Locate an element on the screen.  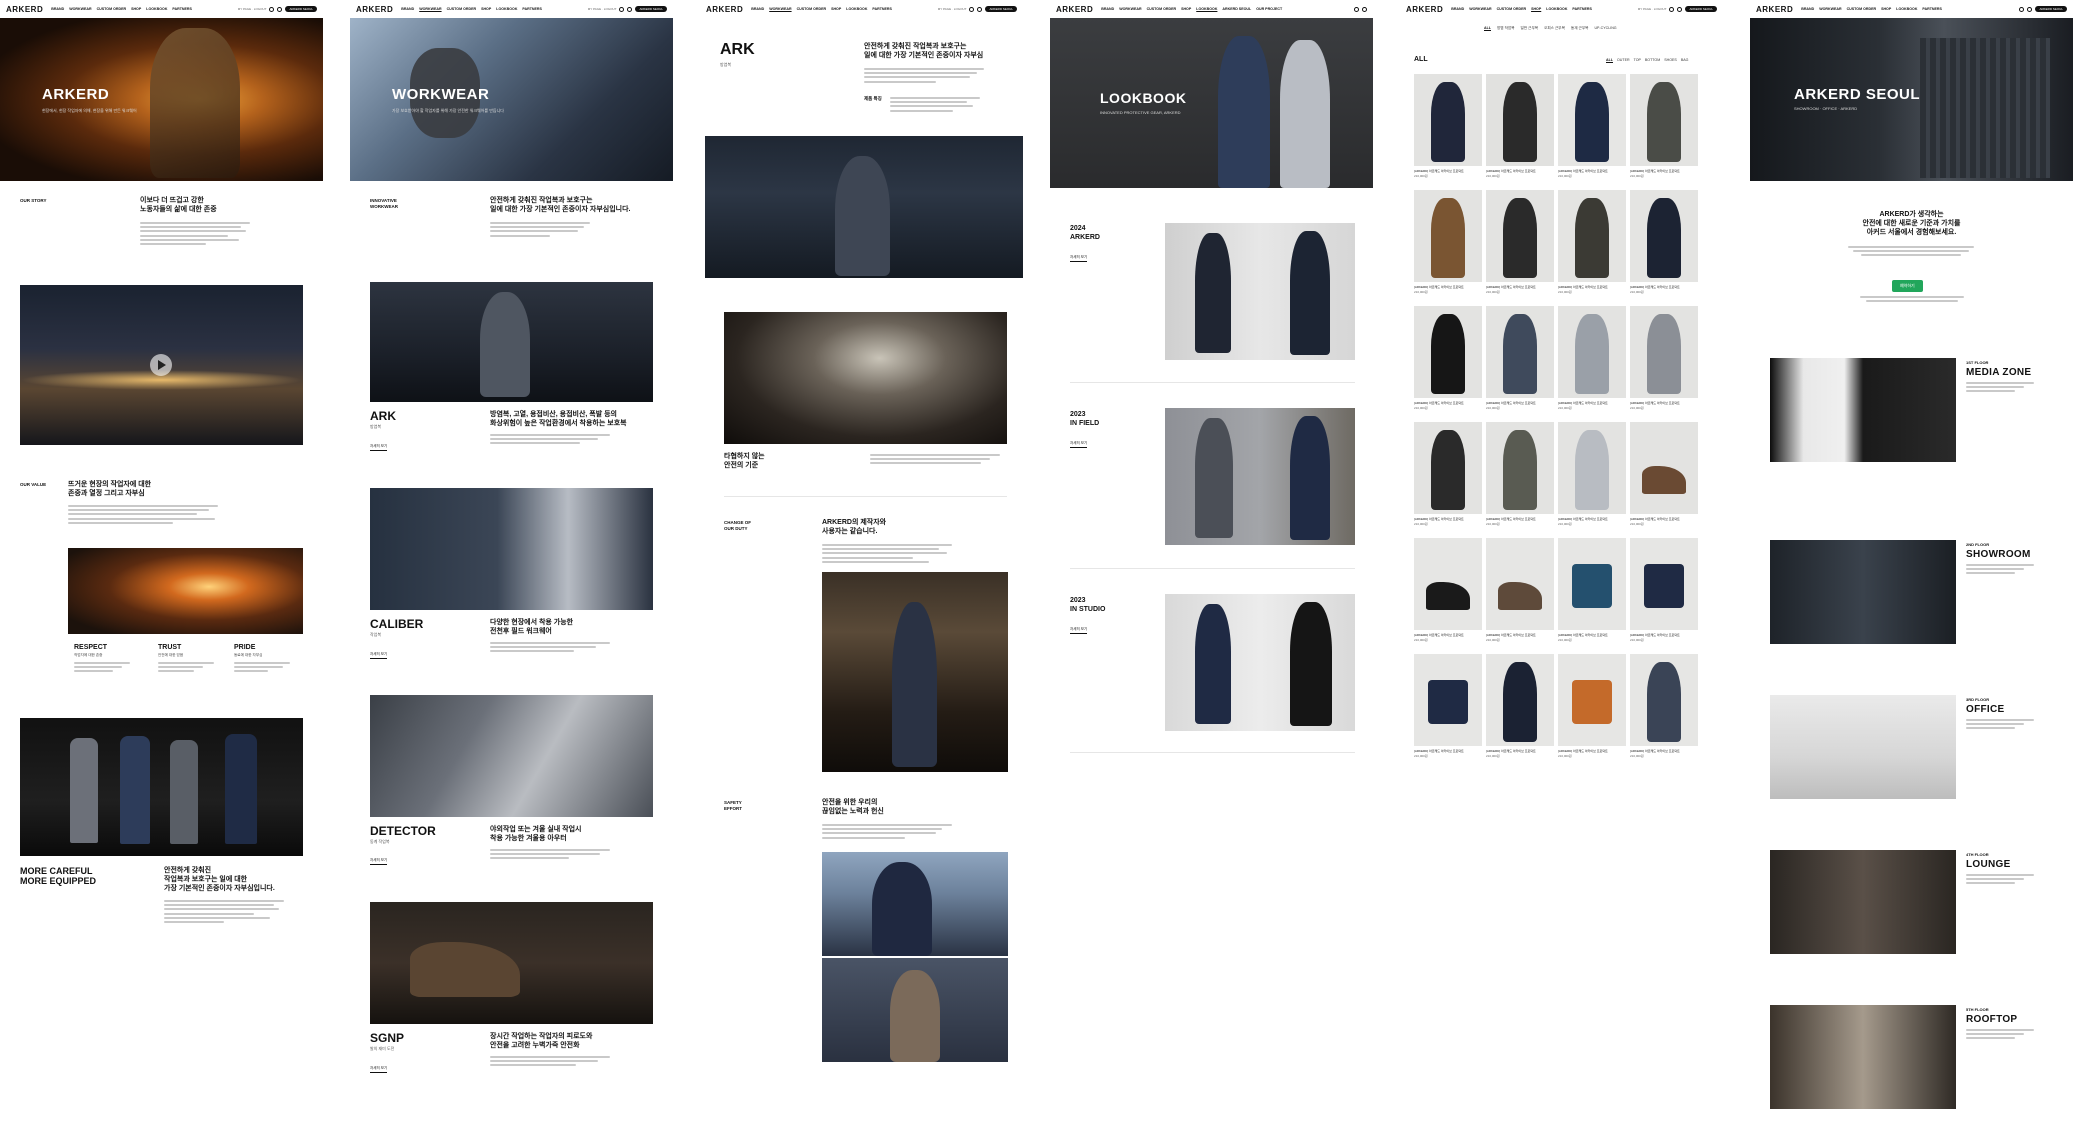
filter-shoes: SHOES is located at coordinates (1670, 60).